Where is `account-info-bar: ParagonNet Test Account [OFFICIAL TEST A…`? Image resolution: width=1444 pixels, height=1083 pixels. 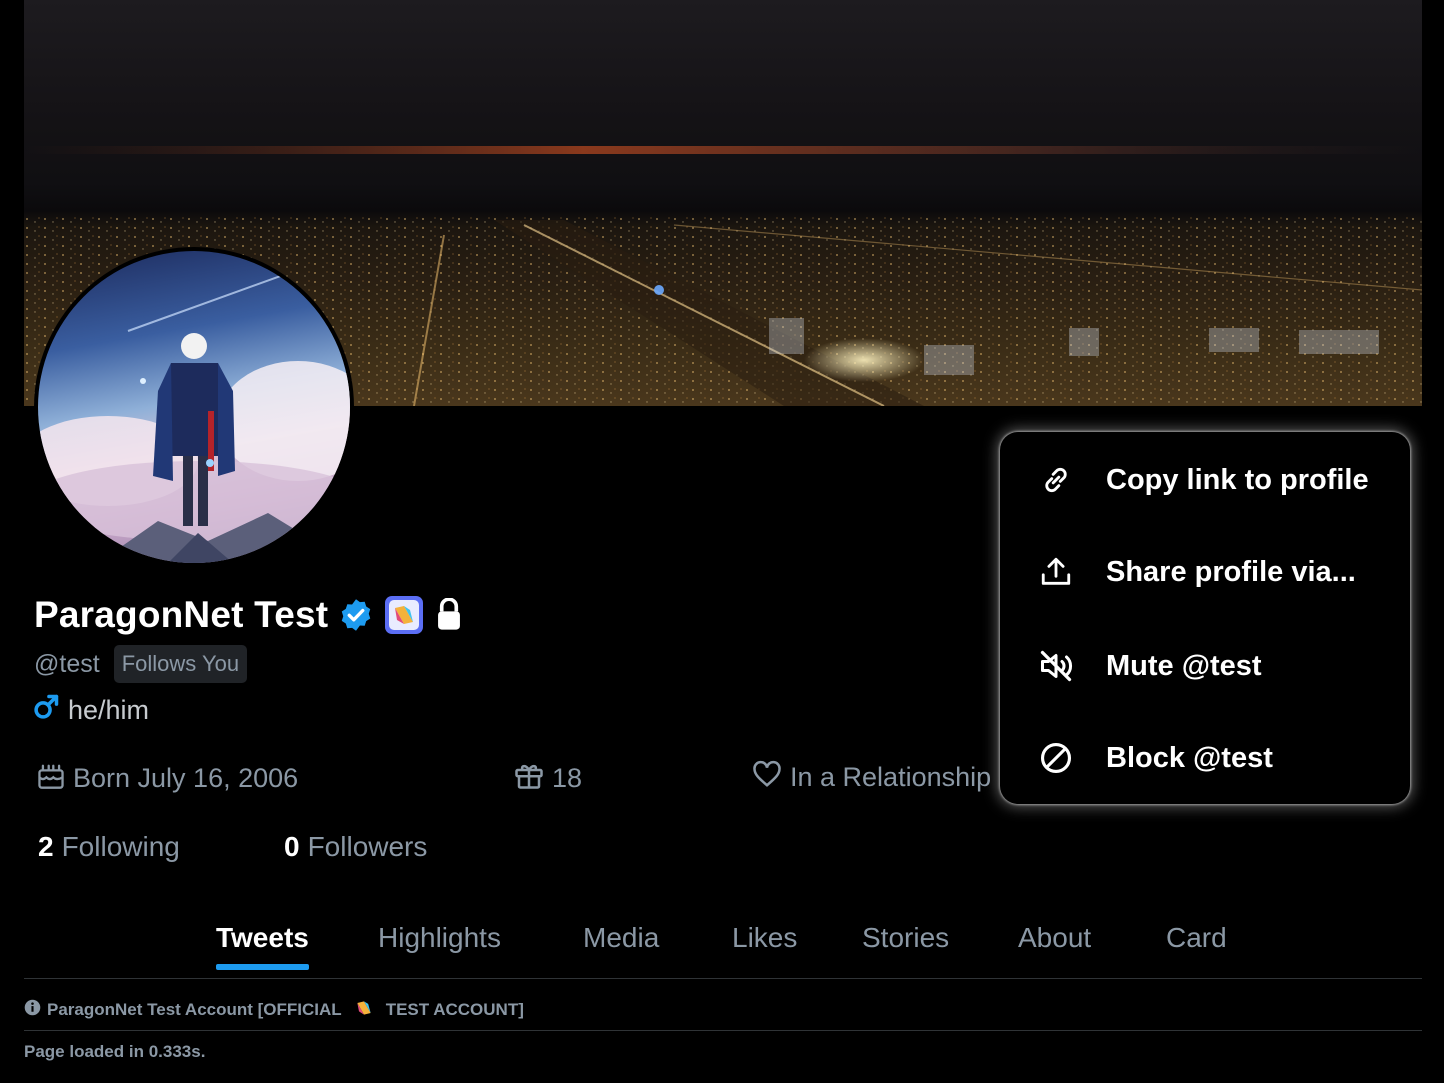 account-info-bar: ParagonNet Test Account [OFFICIAL TEST A… is located at coordinates (723, 1010).